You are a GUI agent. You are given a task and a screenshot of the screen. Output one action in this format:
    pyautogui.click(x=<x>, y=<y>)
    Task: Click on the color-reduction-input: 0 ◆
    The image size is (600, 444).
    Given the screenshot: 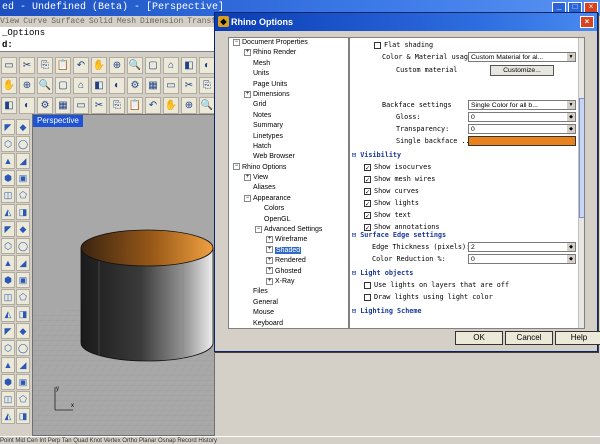 What is the action you would take?
    pyautogui.click(x=522, y=259)
    